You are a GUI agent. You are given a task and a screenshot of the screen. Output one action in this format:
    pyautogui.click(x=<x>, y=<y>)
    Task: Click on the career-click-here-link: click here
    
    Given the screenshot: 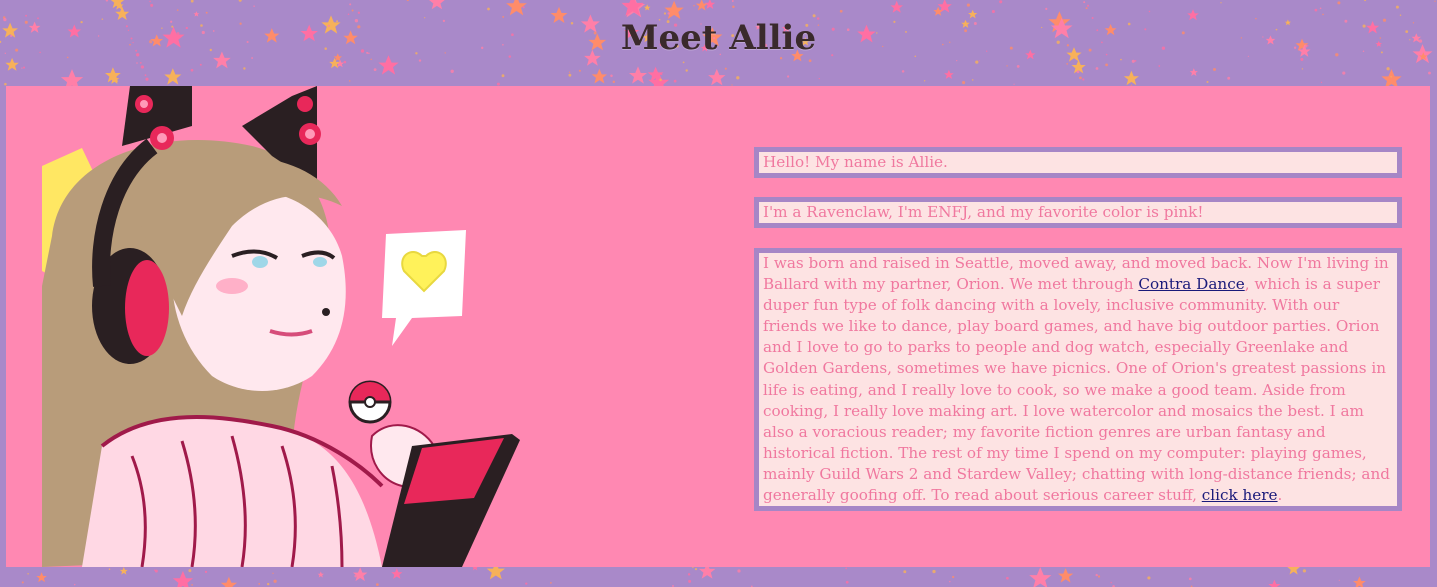 What is the action you would take?
    pyautogui.click(x=1240, y=495)
    